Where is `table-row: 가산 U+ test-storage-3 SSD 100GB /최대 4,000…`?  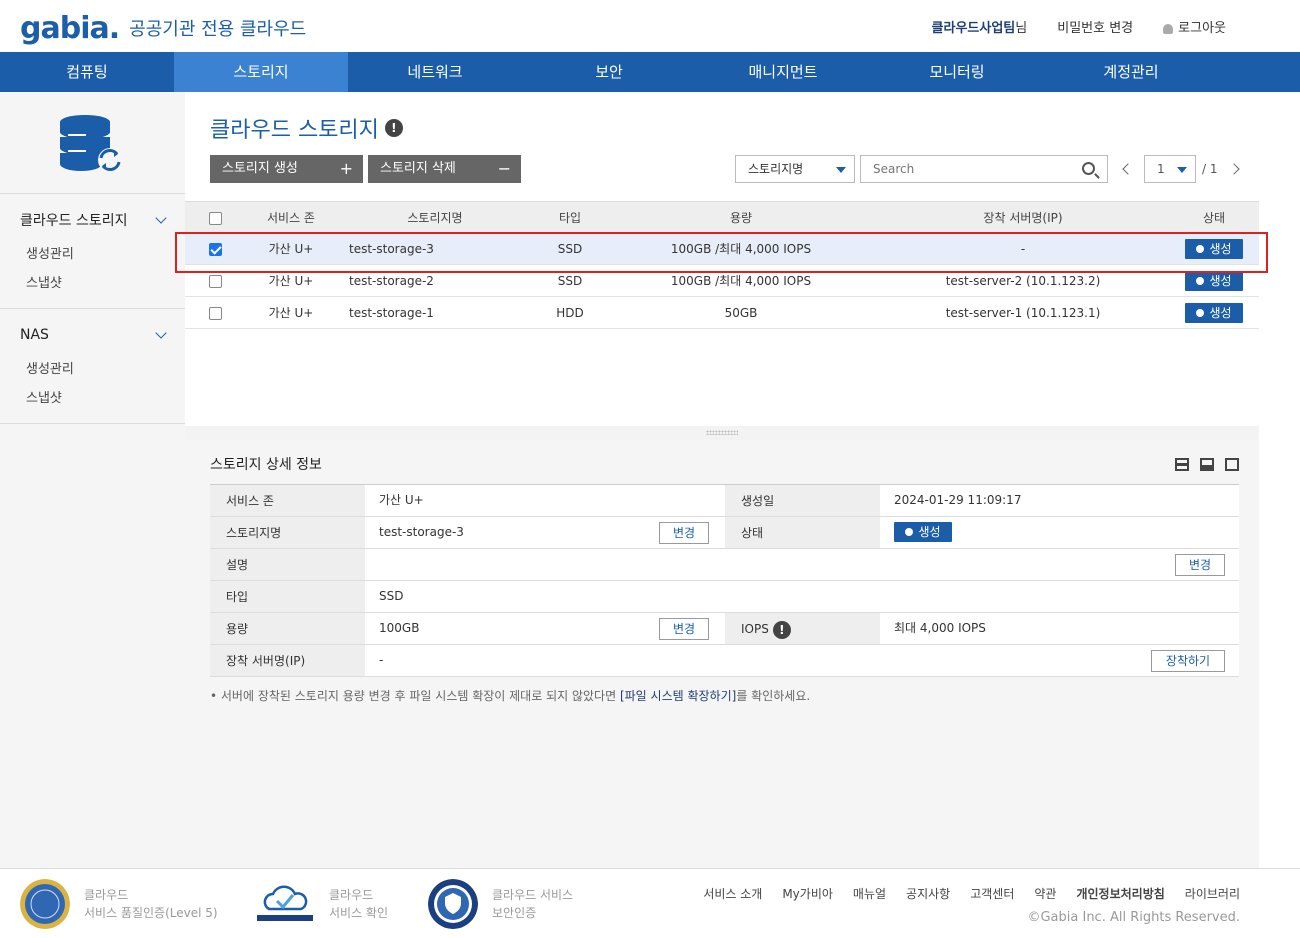
table-row: 가산 U+ test-storage-3 SSD 100GB /최대 4,000… is located at coordinates (722, 249).